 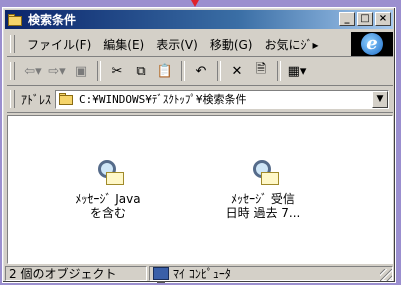 I want to click on standard-toolbar: ⇦▾ ⇨▾ ▣ ✂ ⧉ 📋 ↶ ✕ 🗎 ▦▾, so click(x=200, y=71).